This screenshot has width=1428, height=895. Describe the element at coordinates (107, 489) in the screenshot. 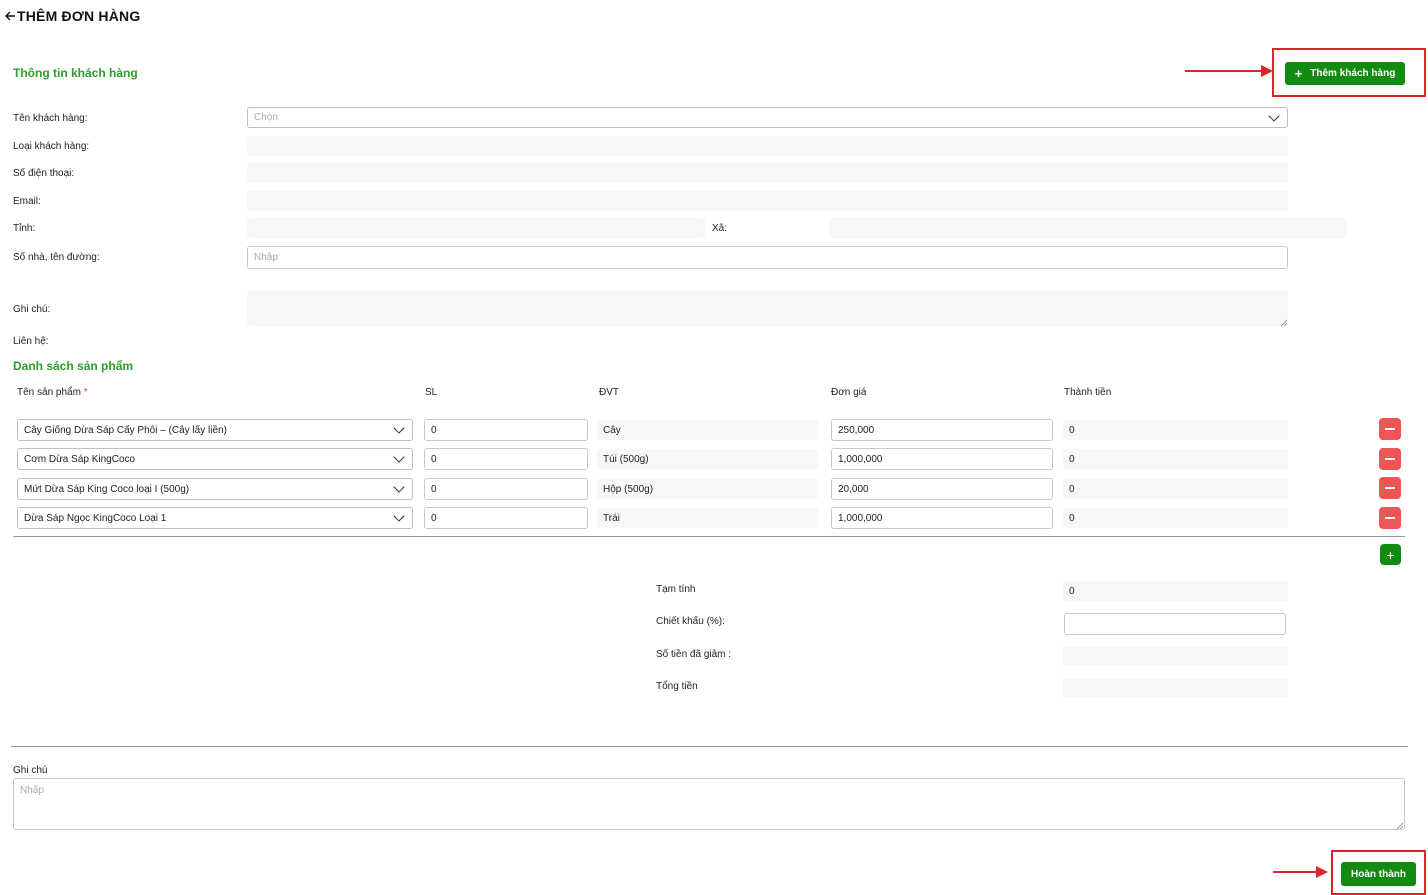

I see `product-name: Mứt Dừa Sáp King Coco loại I (500g)` at that location.